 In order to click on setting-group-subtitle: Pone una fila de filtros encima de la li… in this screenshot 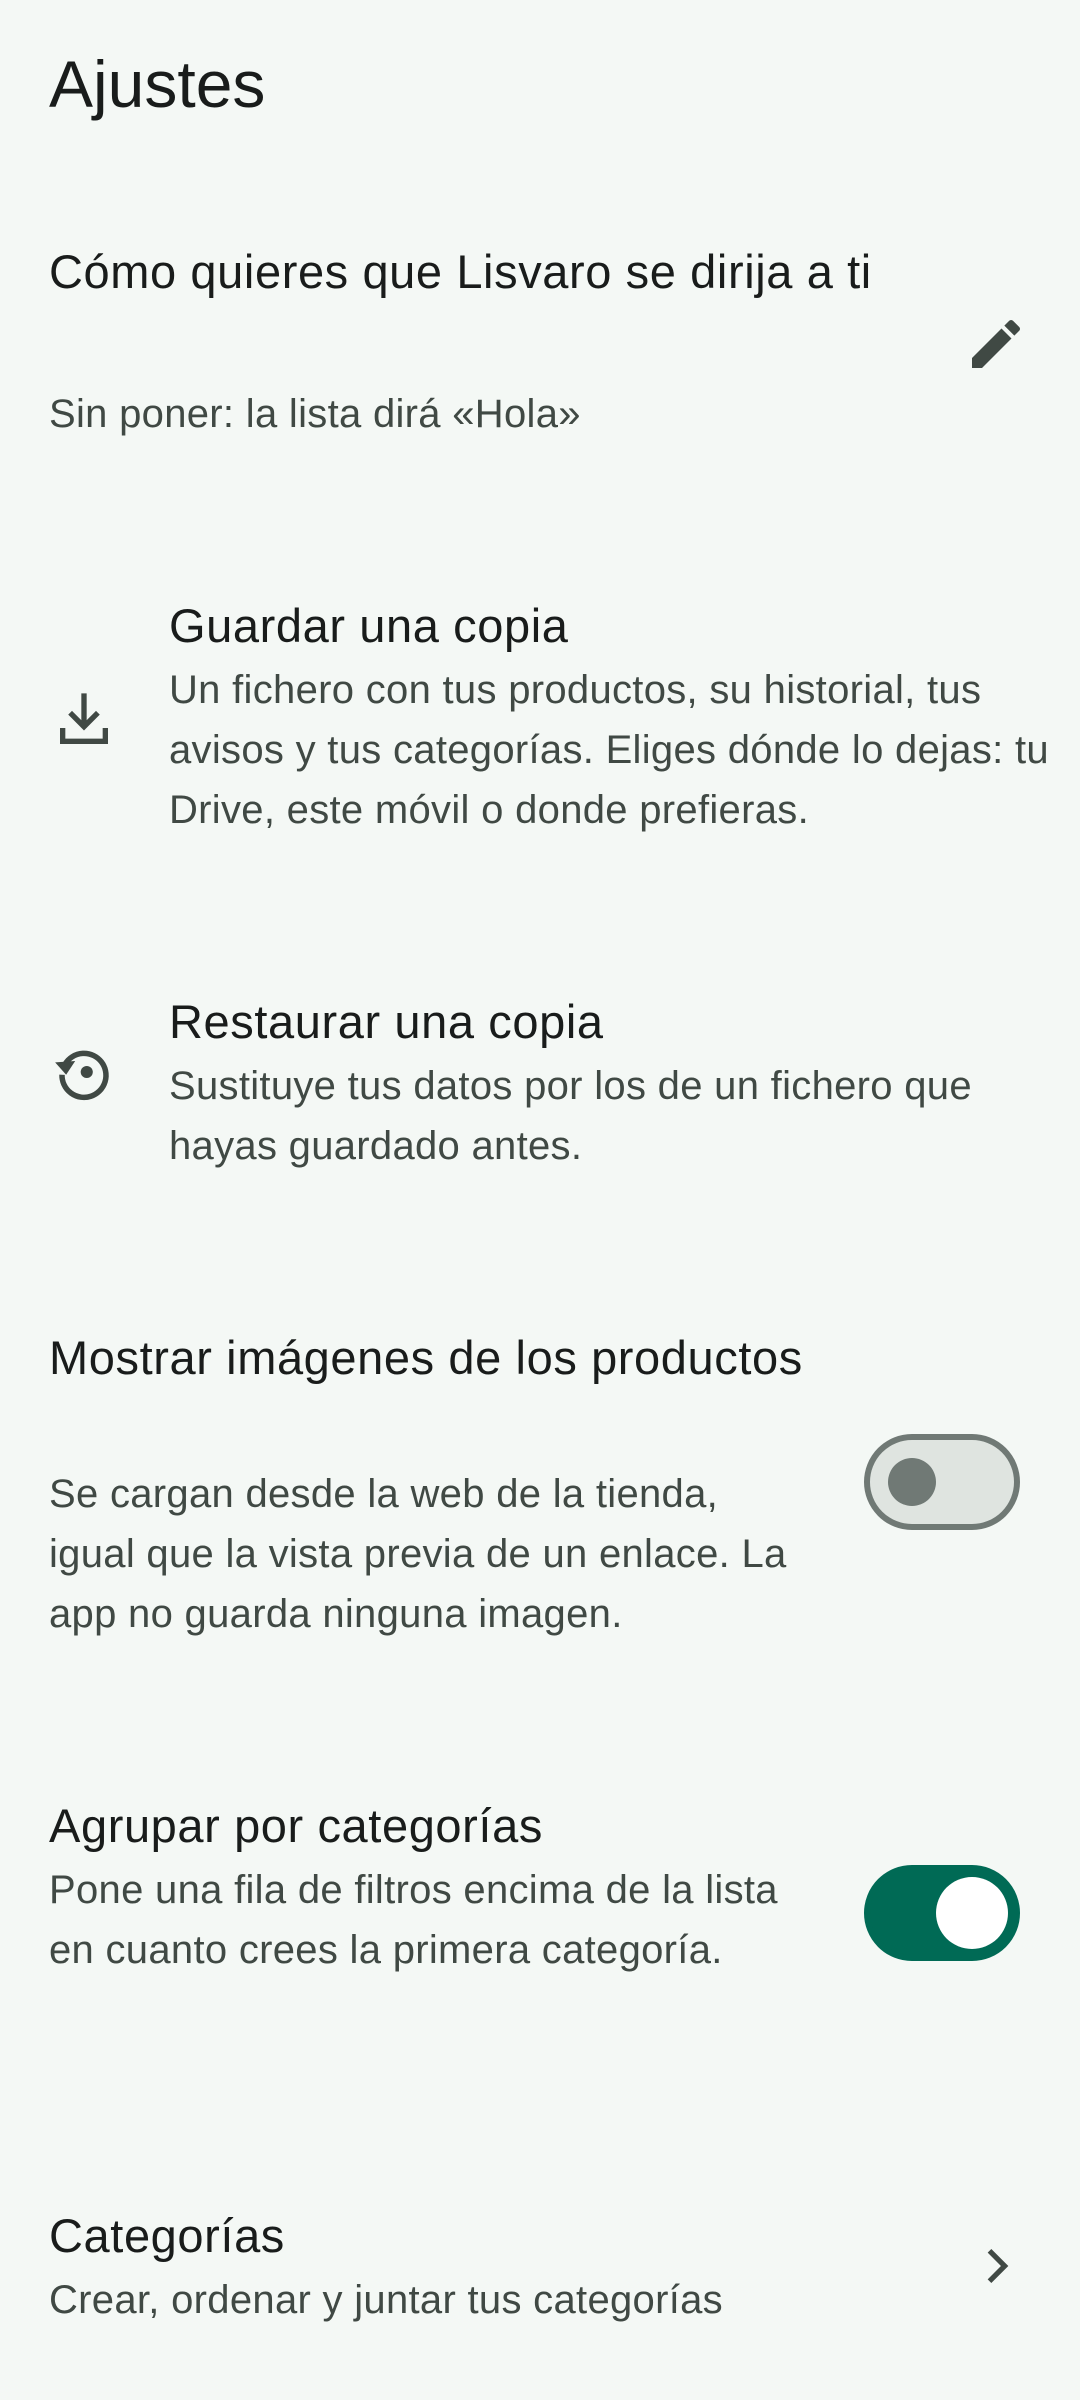, I will do `click(413, 1920)`.